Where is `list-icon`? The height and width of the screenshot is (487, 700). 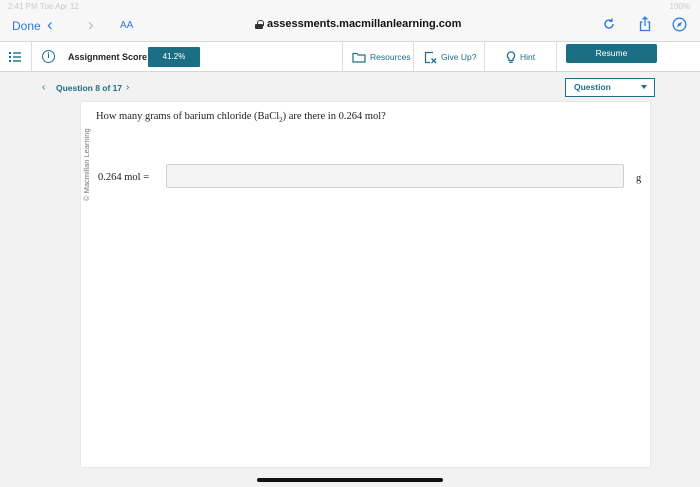
list-icon is located at coordinates (15, 57).